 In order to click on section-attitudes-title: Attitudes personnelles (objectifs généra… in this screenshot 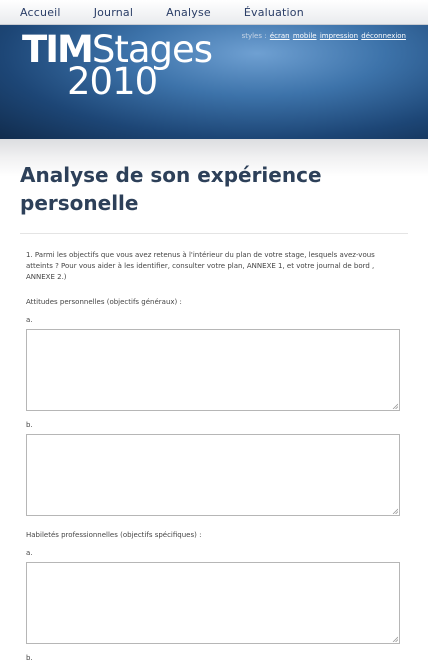, I will do `click(104, 302)`.